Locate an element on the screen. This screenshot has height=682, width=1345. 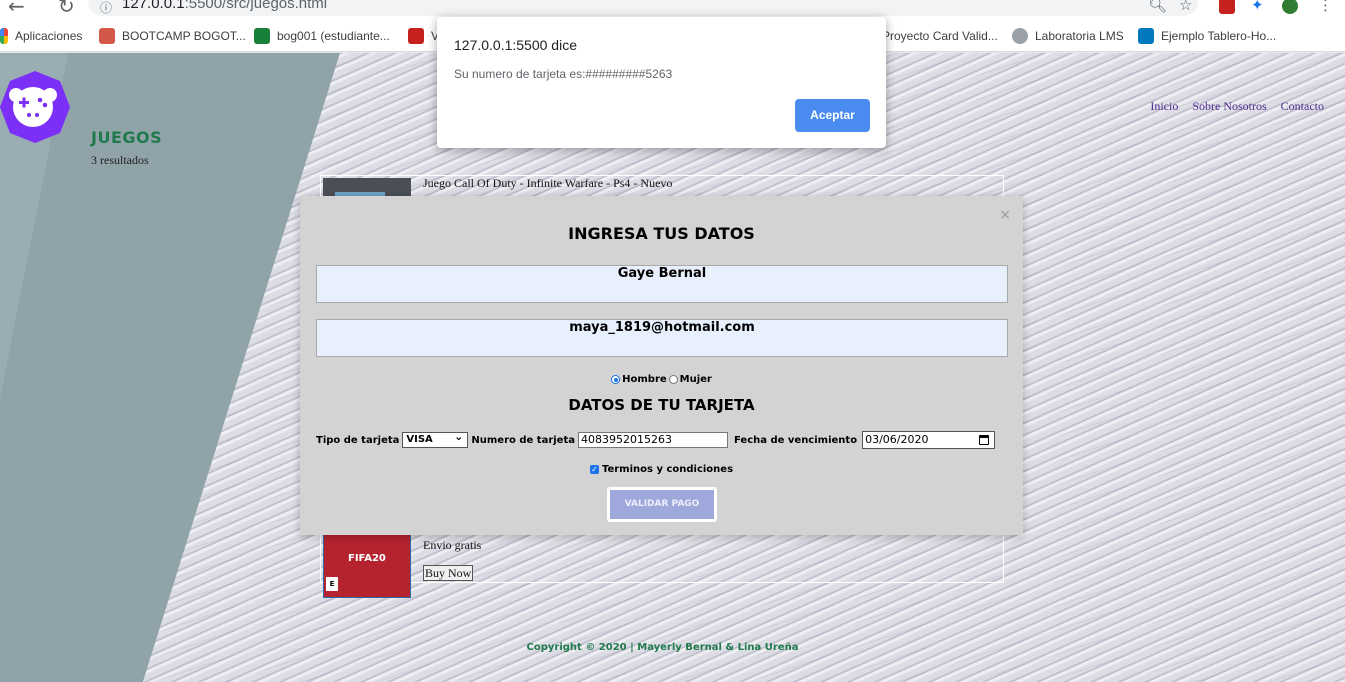
zoom-icon: 🔍︎ is located at coordinates (1157, 7).